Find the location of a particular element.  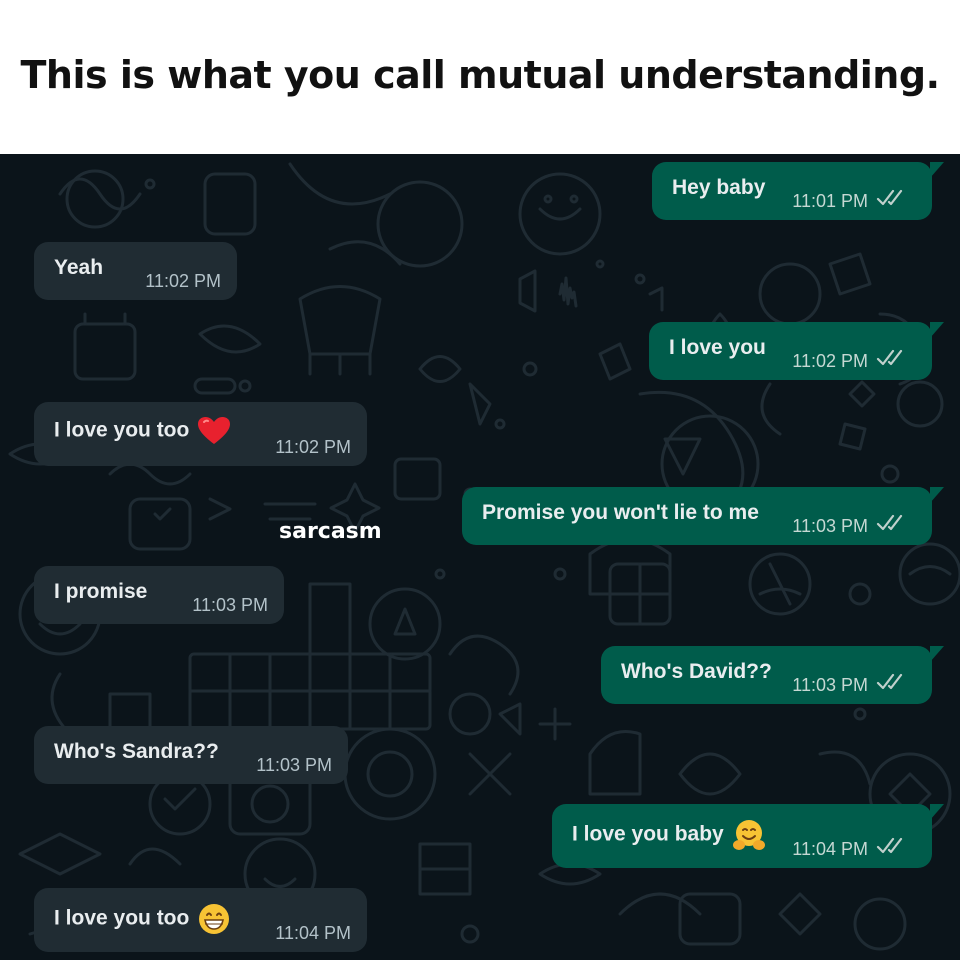

message-bubble-outgoing: Hey baby 11:01 PM is located at coordinates (798, 191).